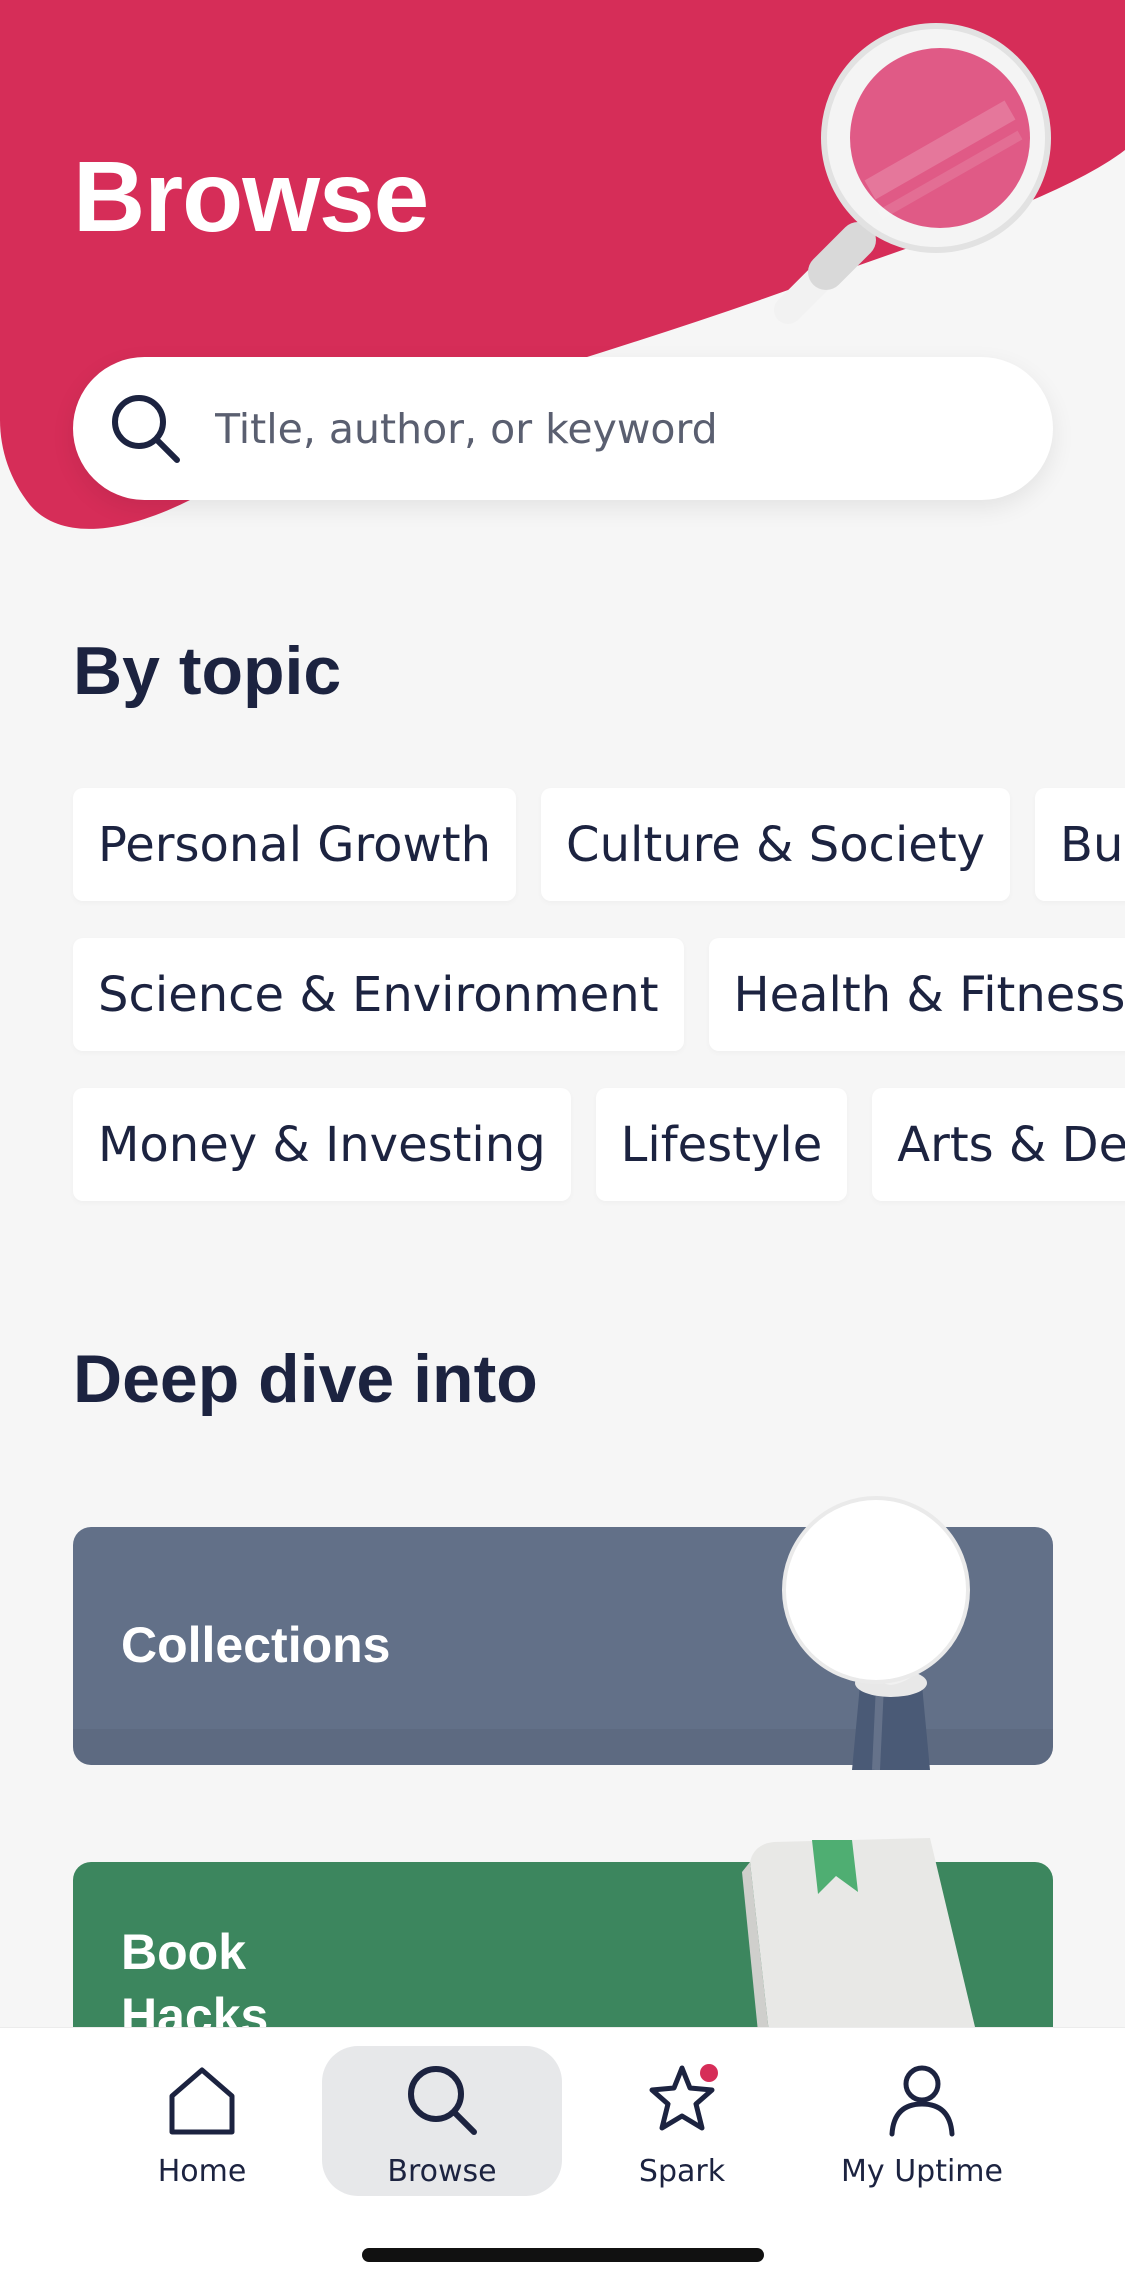 The height and width of the screenshot is (2284, 1125). Describe the element at coordinates (998, 1144) in the screenshot. I see `topic-chip-arts-design: Arts & Design` at that location.